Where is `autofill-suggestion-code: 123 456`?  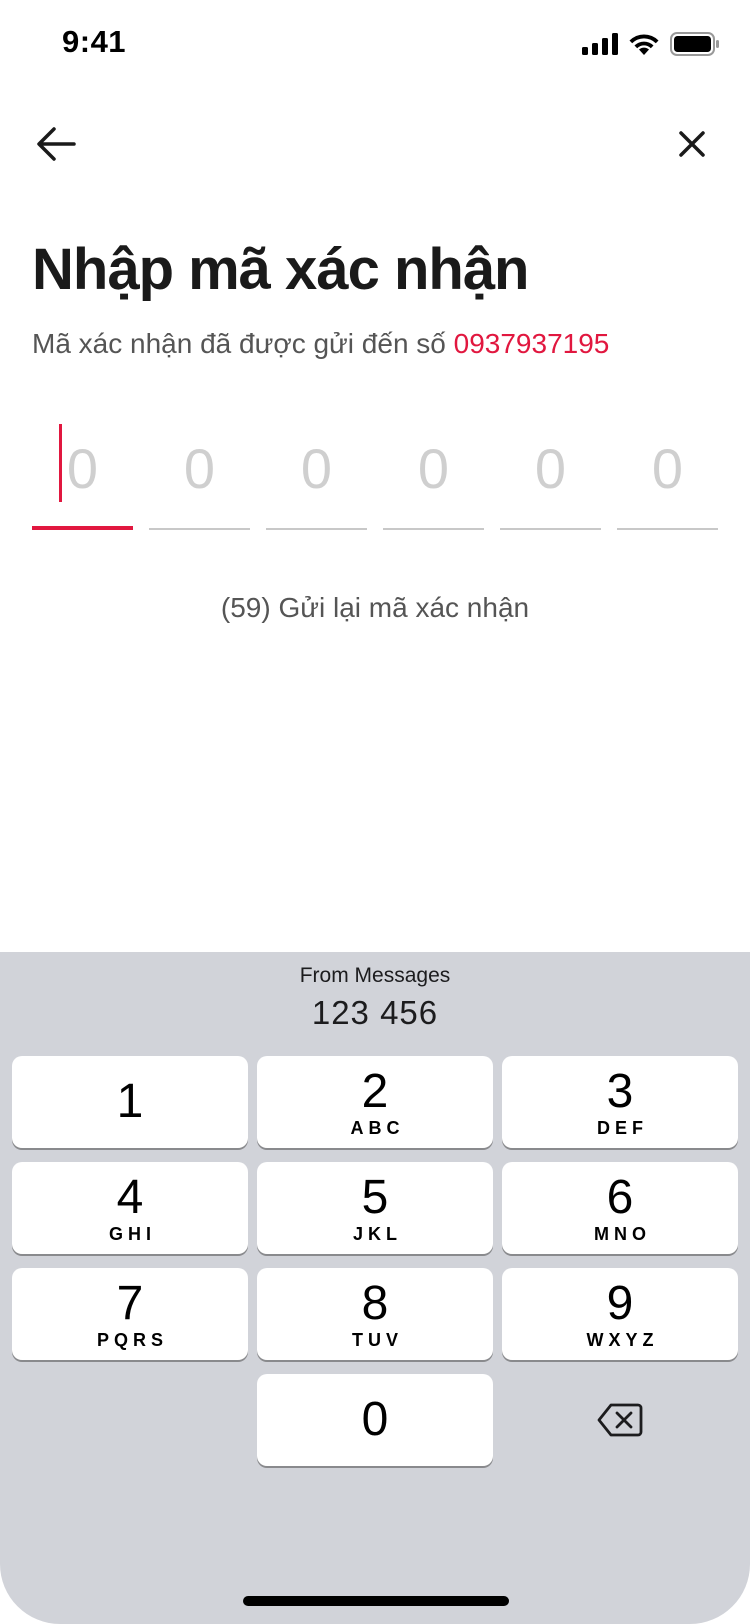
autofill-suggestion-code: 123 456 is located at coordinates (375, 1013).